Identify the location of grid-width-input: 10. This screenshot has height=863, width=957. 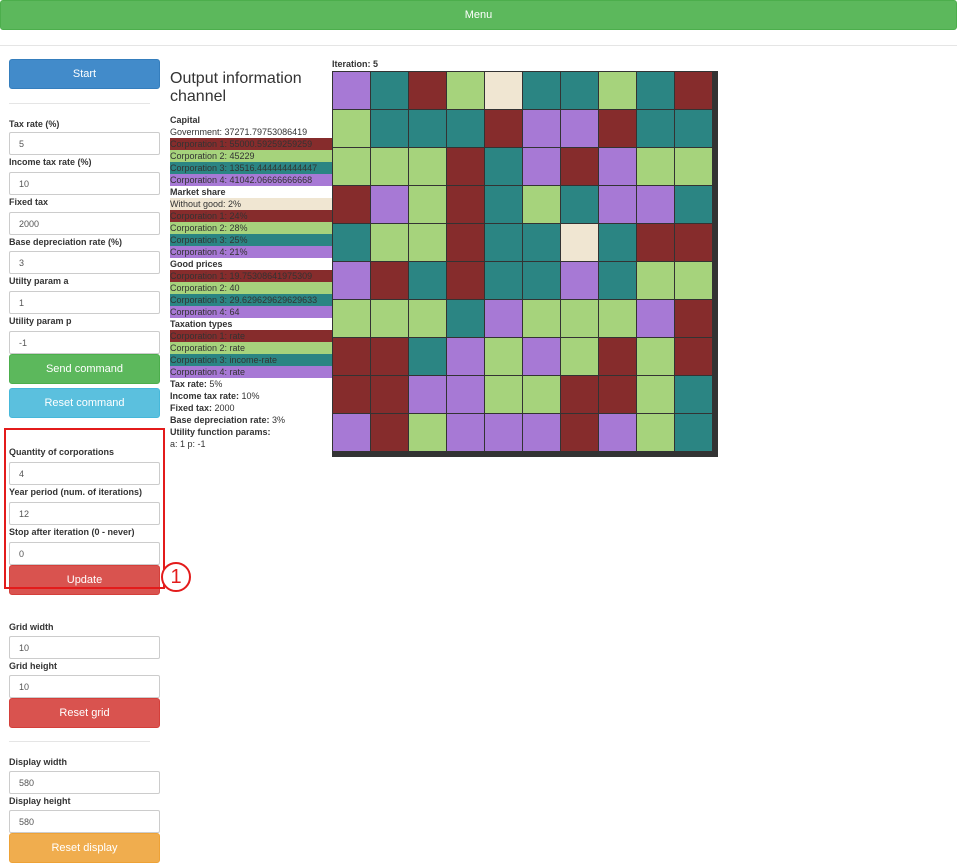
(84, 647).